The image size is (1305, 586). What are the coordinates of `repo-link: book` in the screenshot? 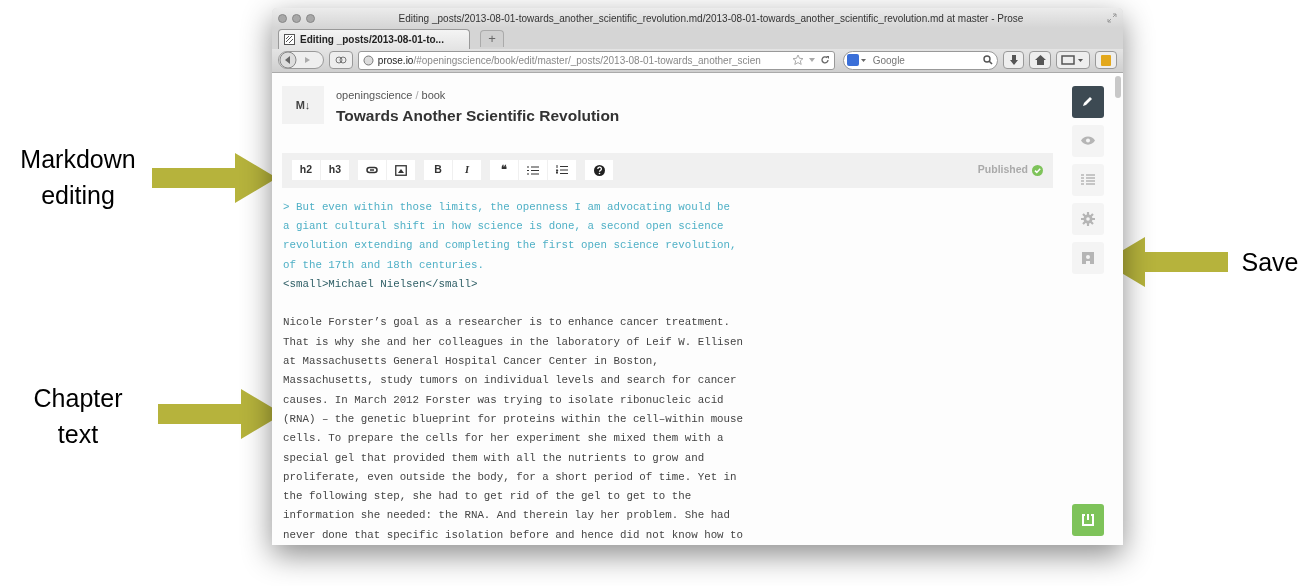 It's located at (433, 95).